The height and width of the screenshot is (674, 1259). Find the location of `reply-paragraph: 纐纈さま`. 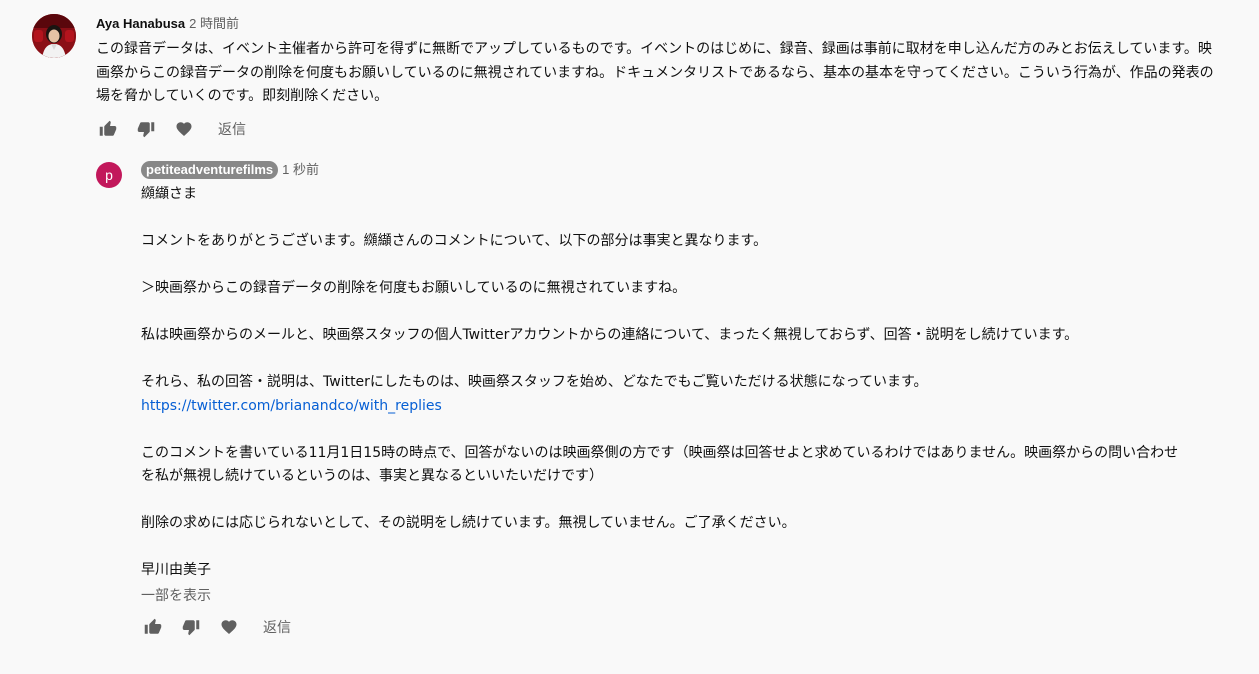

reply-paragraph: 纐纈さま is located at coordinates (169, 194).